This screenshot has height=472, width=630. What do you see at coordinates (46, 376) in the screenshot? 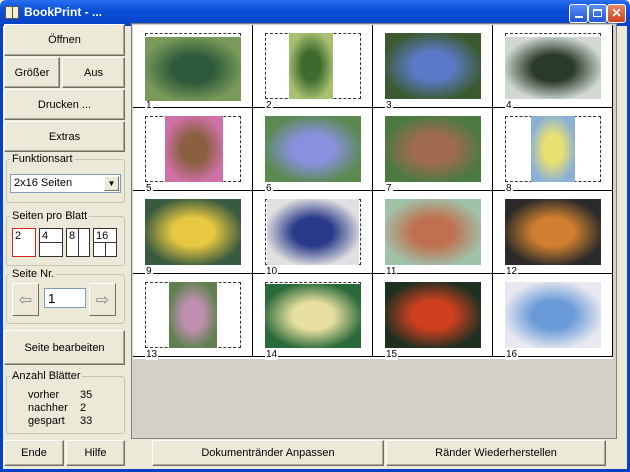
I see `sheet-count-legend: Anzahl Blätter` at bounding box center [46, 376].